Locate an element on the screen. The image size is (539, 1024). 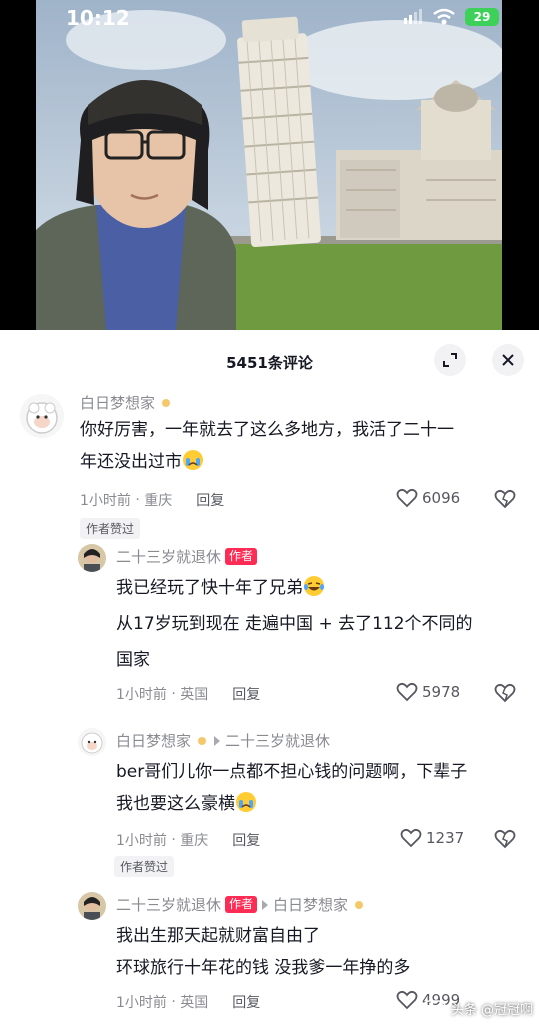
comment-author: 二十三岁就退休 作者 is located at coordinates (187, 556).